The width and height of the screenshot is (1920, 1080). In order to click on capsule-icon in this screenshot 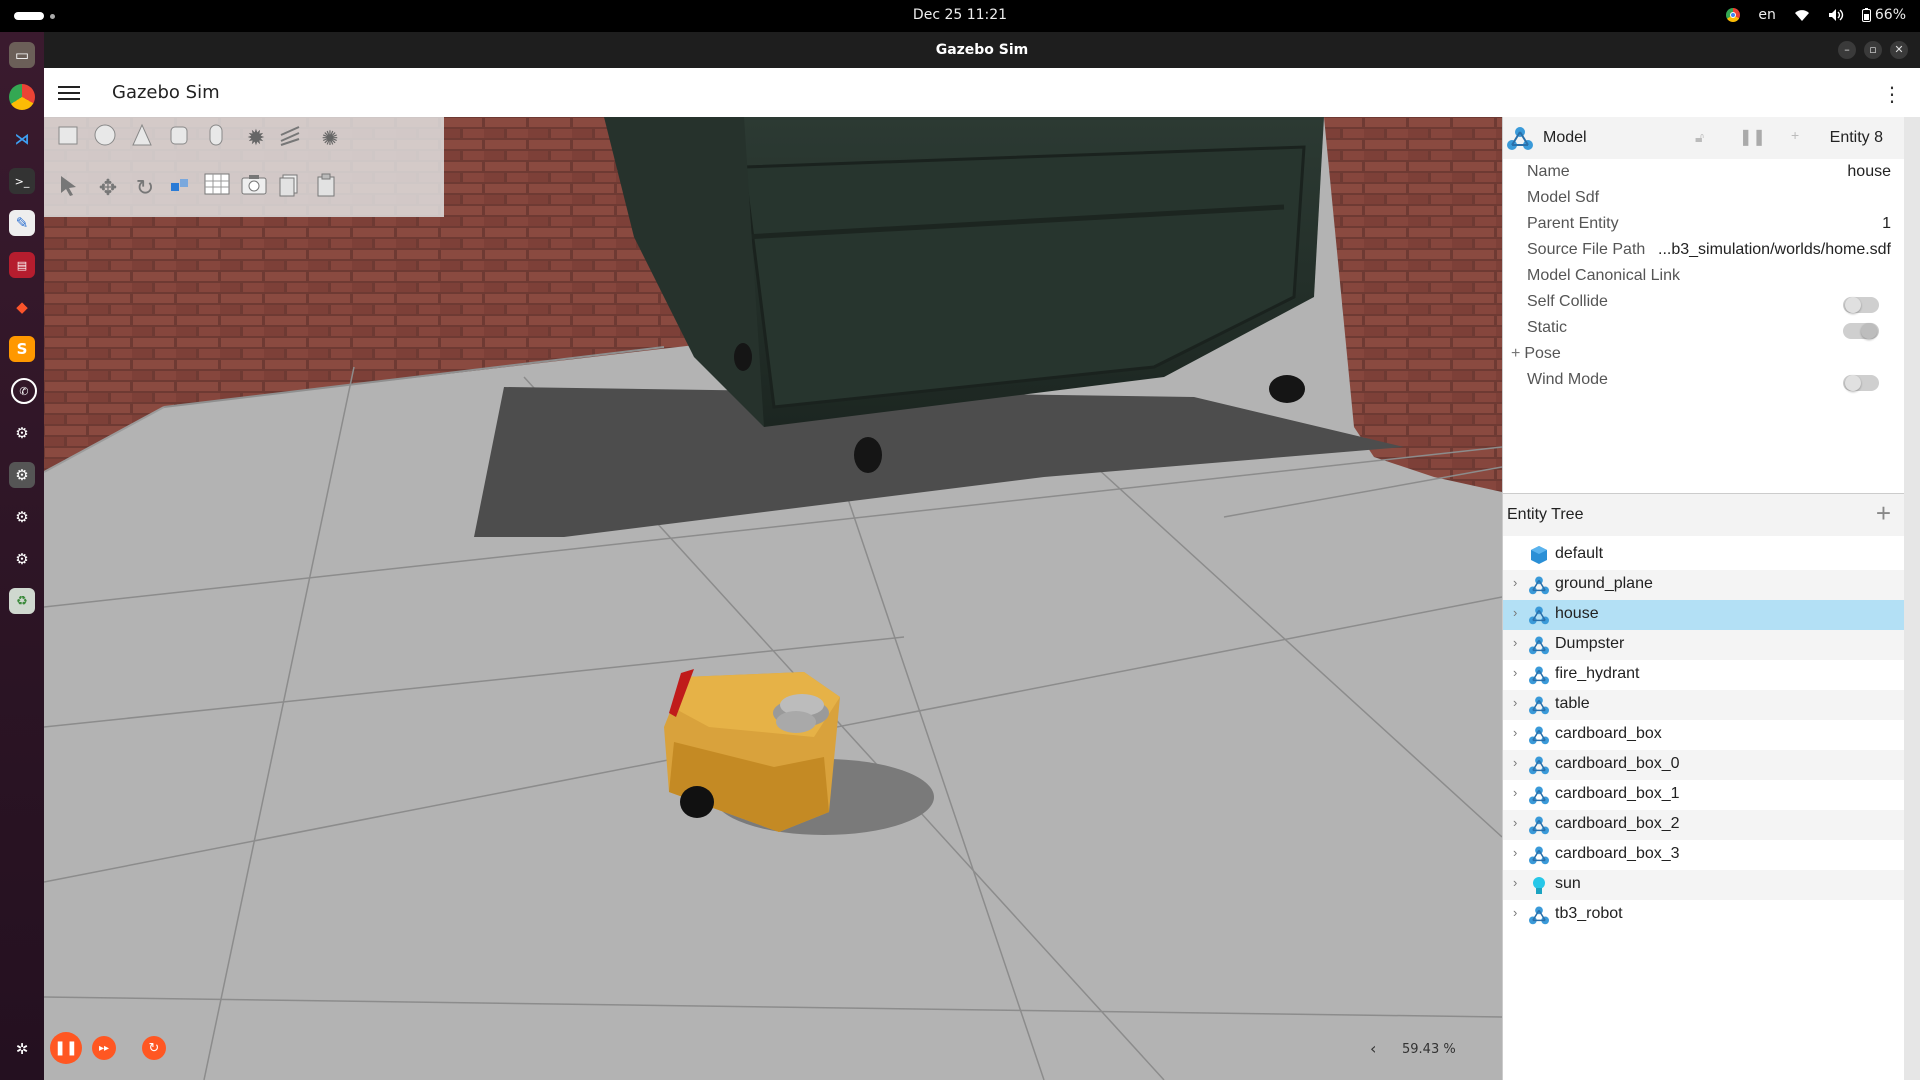, I will do `click(219, 138)`.